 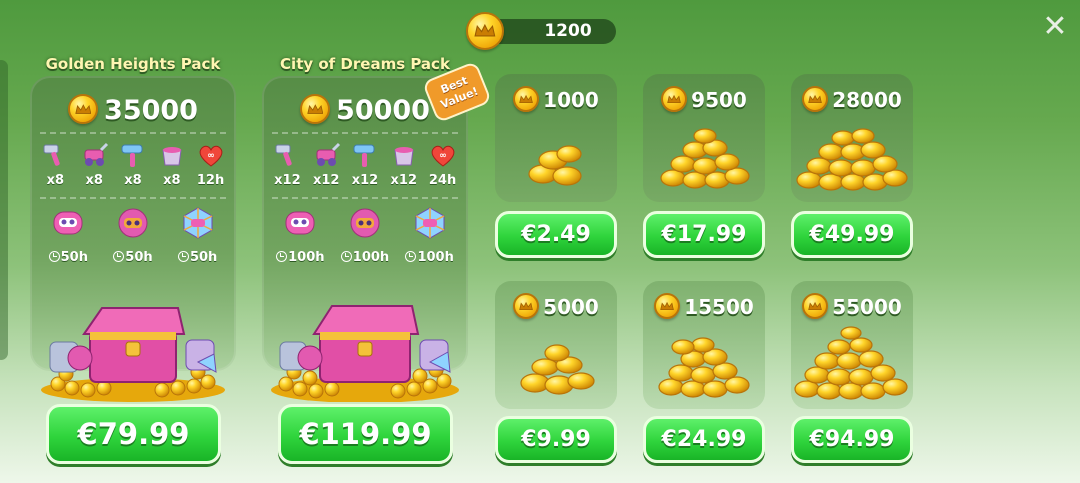 What do you see at coordinates (365, 64) in the screenshot?
I see `pack-title: City of Dreams Pack` at bounding box center [365, 64].